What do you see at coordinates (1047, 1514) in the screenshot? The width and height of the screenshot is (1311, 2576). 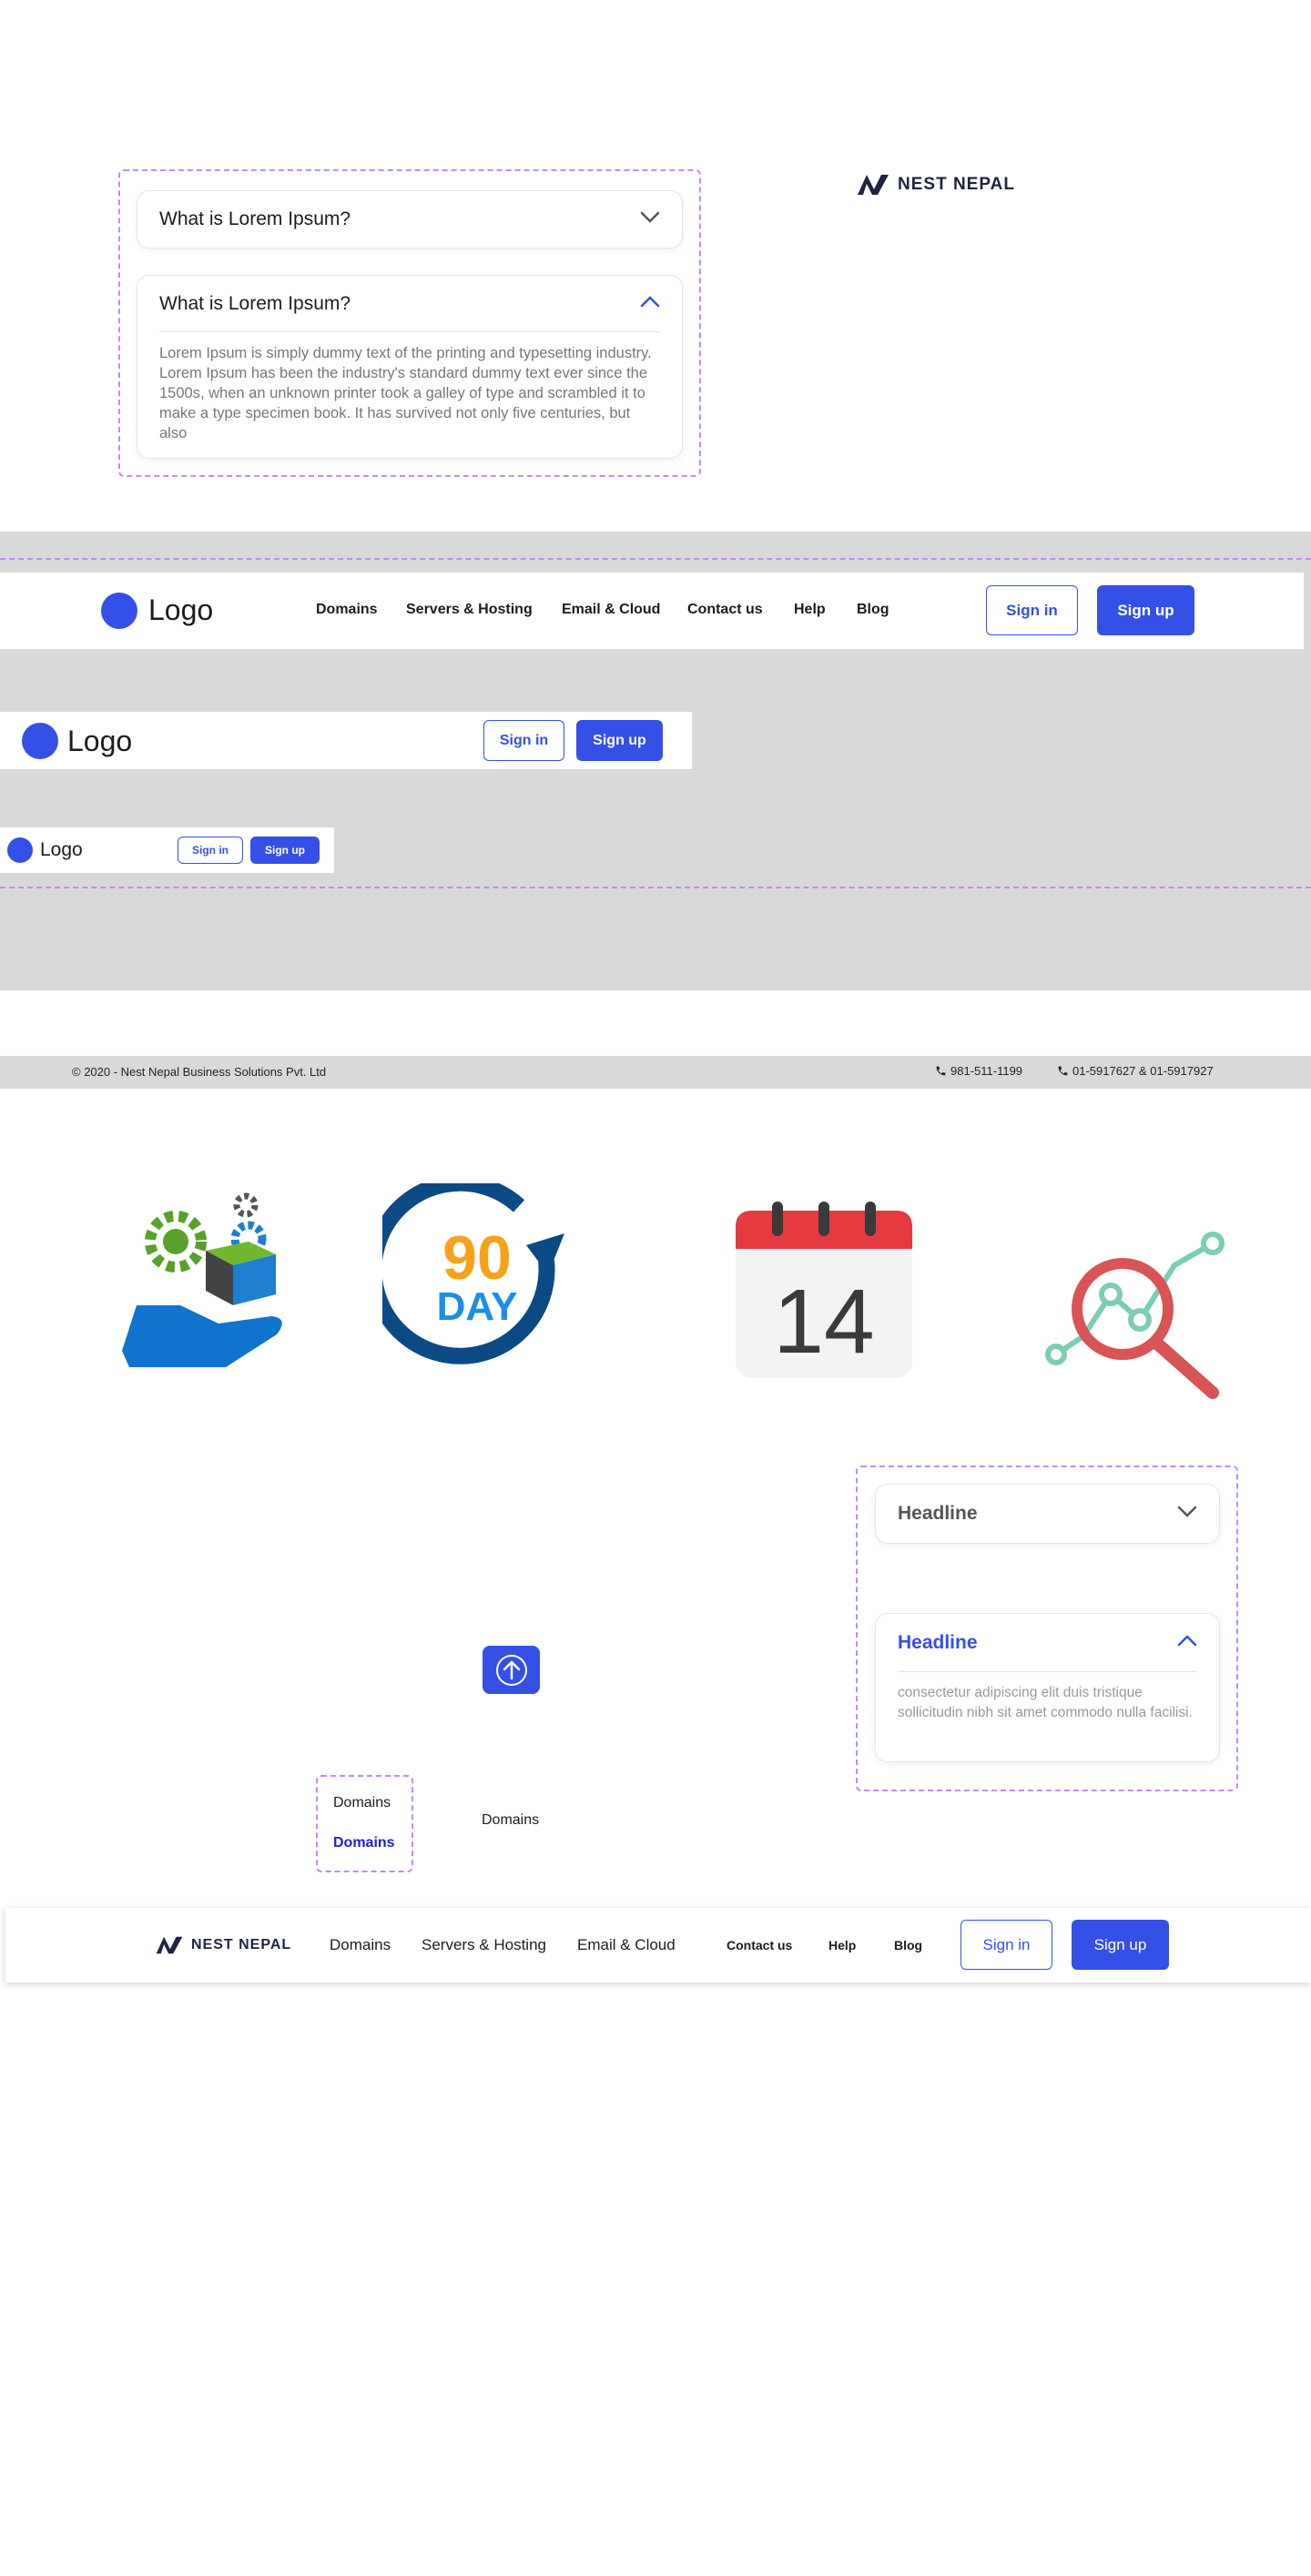 I see `headline-item-collapsed: Headline` at bounding box center [1047, 1514].